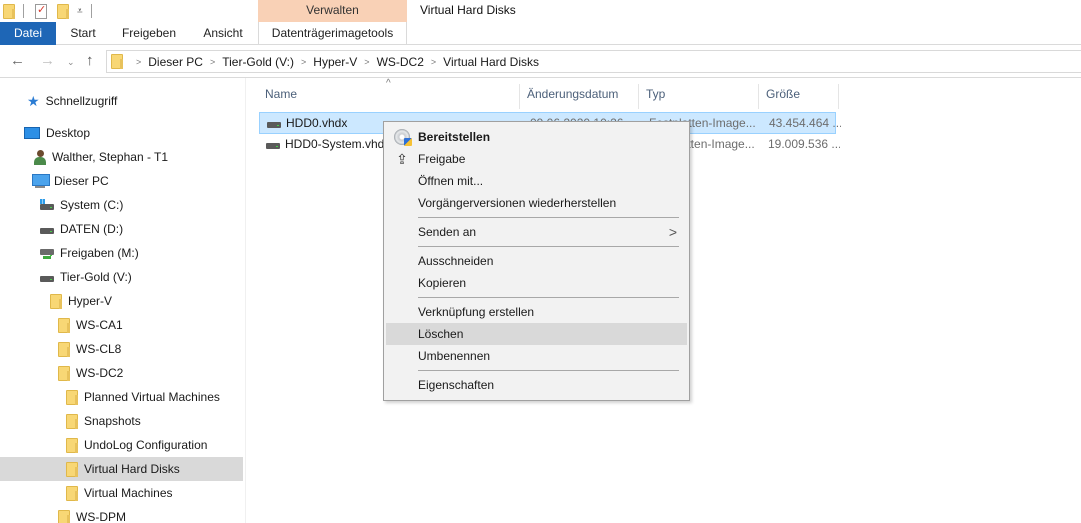 The width and height of the screenshot is (1081, 523). Describe the element at coordinates (389, 96) in the screenshot. I see `column-header-name: Name` at that location.